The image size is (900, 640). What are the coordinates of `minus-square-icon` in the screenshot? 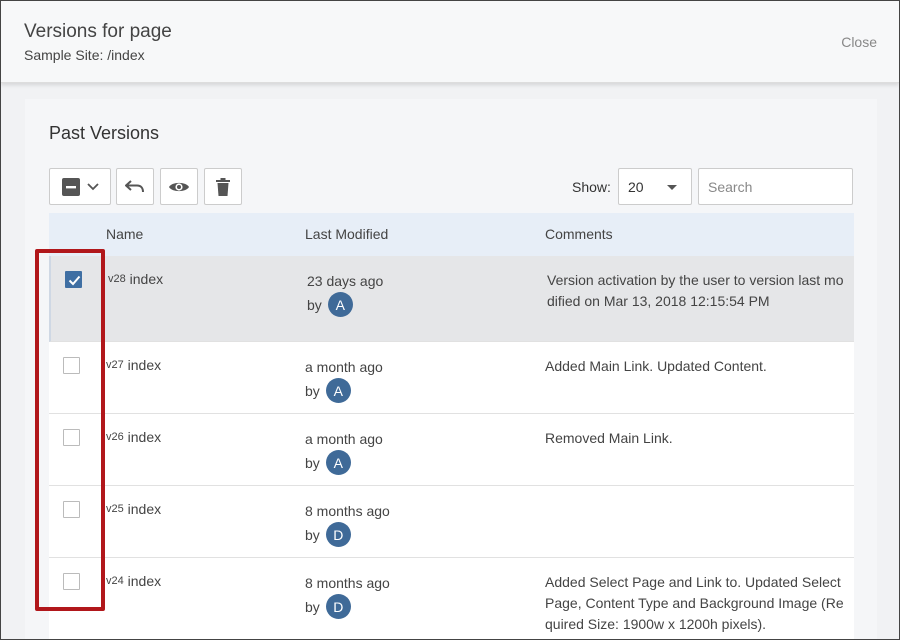 It's located at (70, 186).